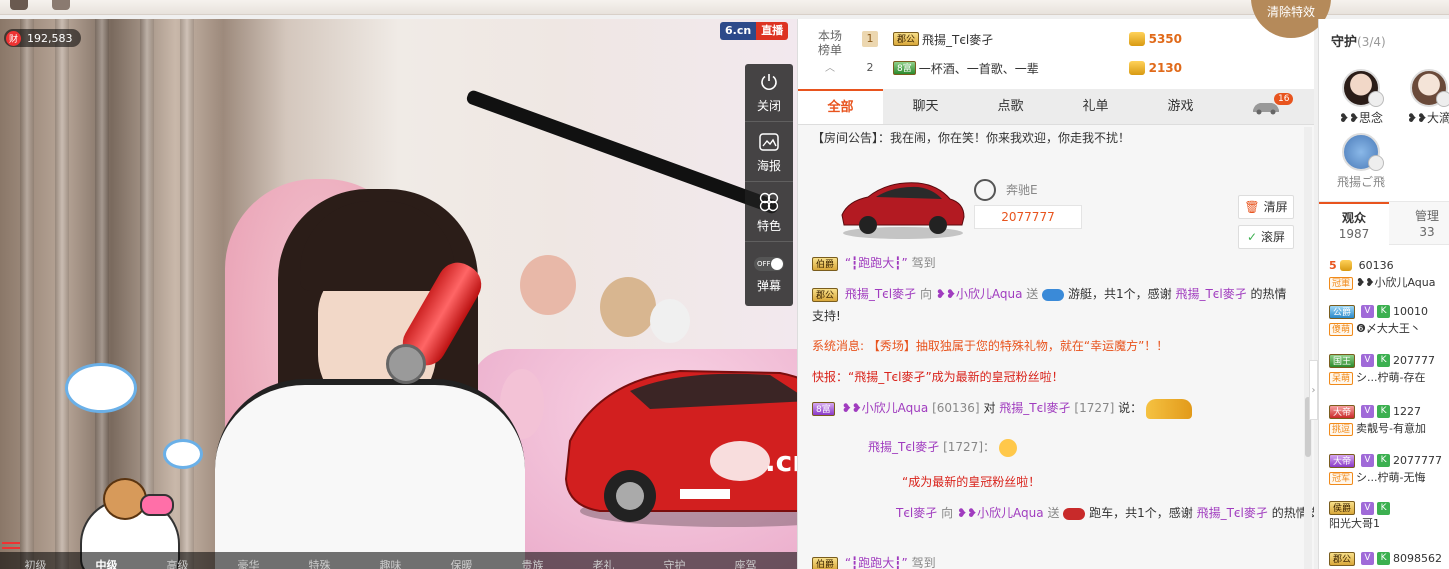  I want to click on site-logo: 6.cn 直播, so click(754, 31).